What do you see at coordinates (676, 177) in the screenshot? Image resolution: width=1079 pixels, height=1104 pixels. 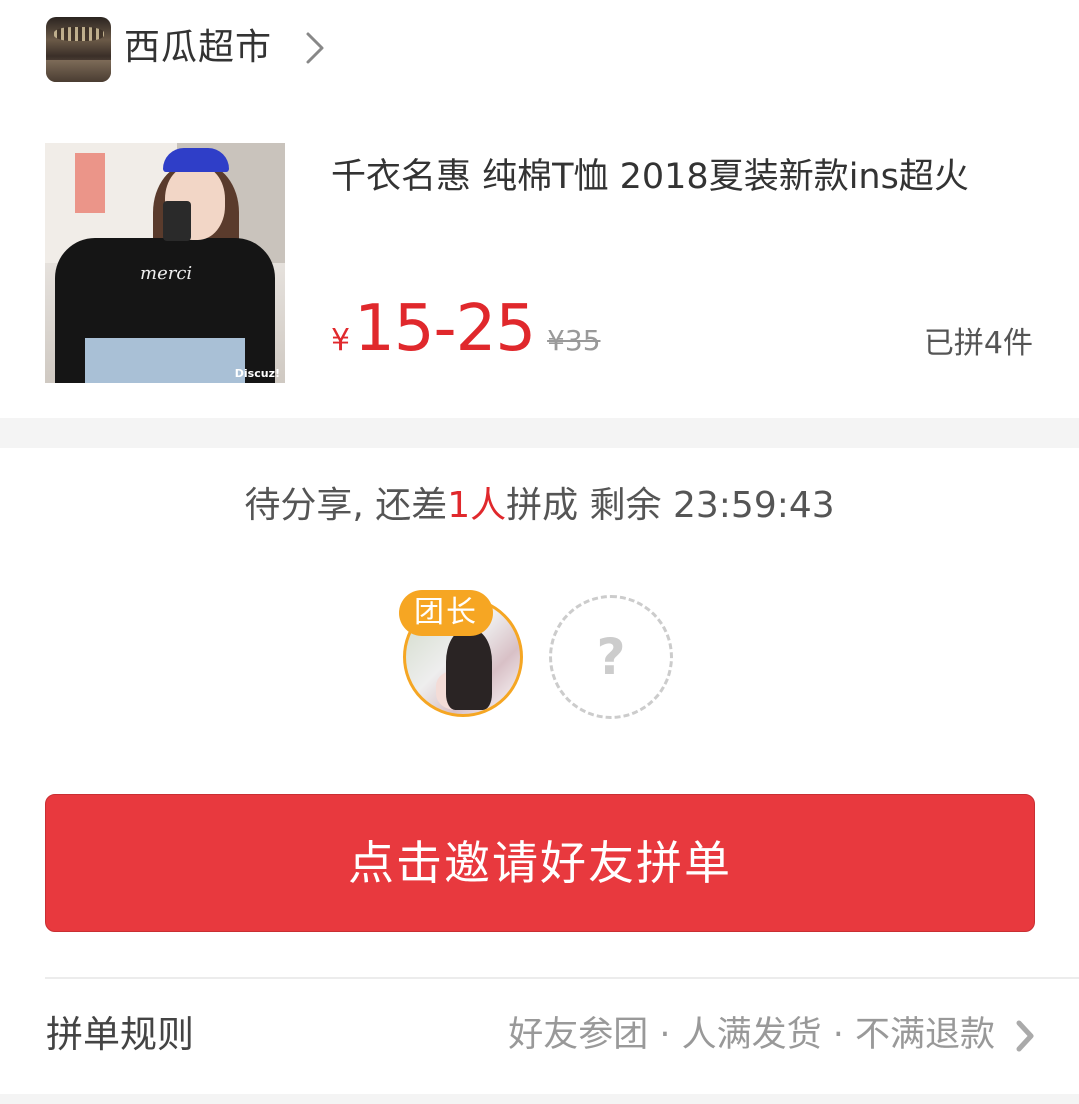 I see `product-title: 千衣名惠 纯棉T恤 2018夏装新款ins超火` at bounding box center [676, 177].